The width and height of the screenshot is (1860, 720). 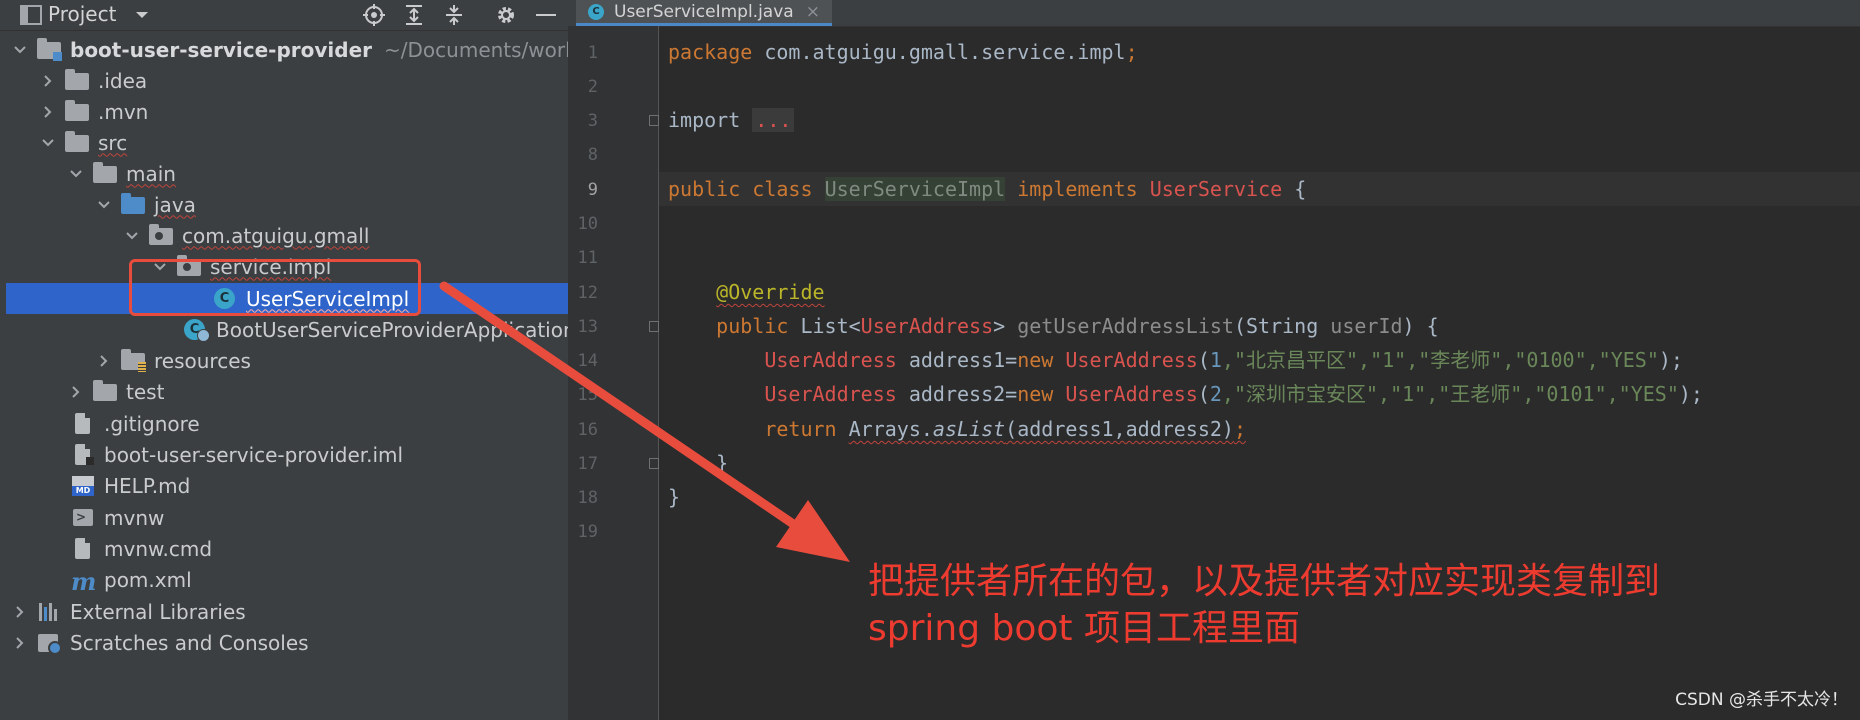 What do you see at coordinates (722, 463) in the screenshot?
I see `code-token: }` at bounding box center [722, 463].